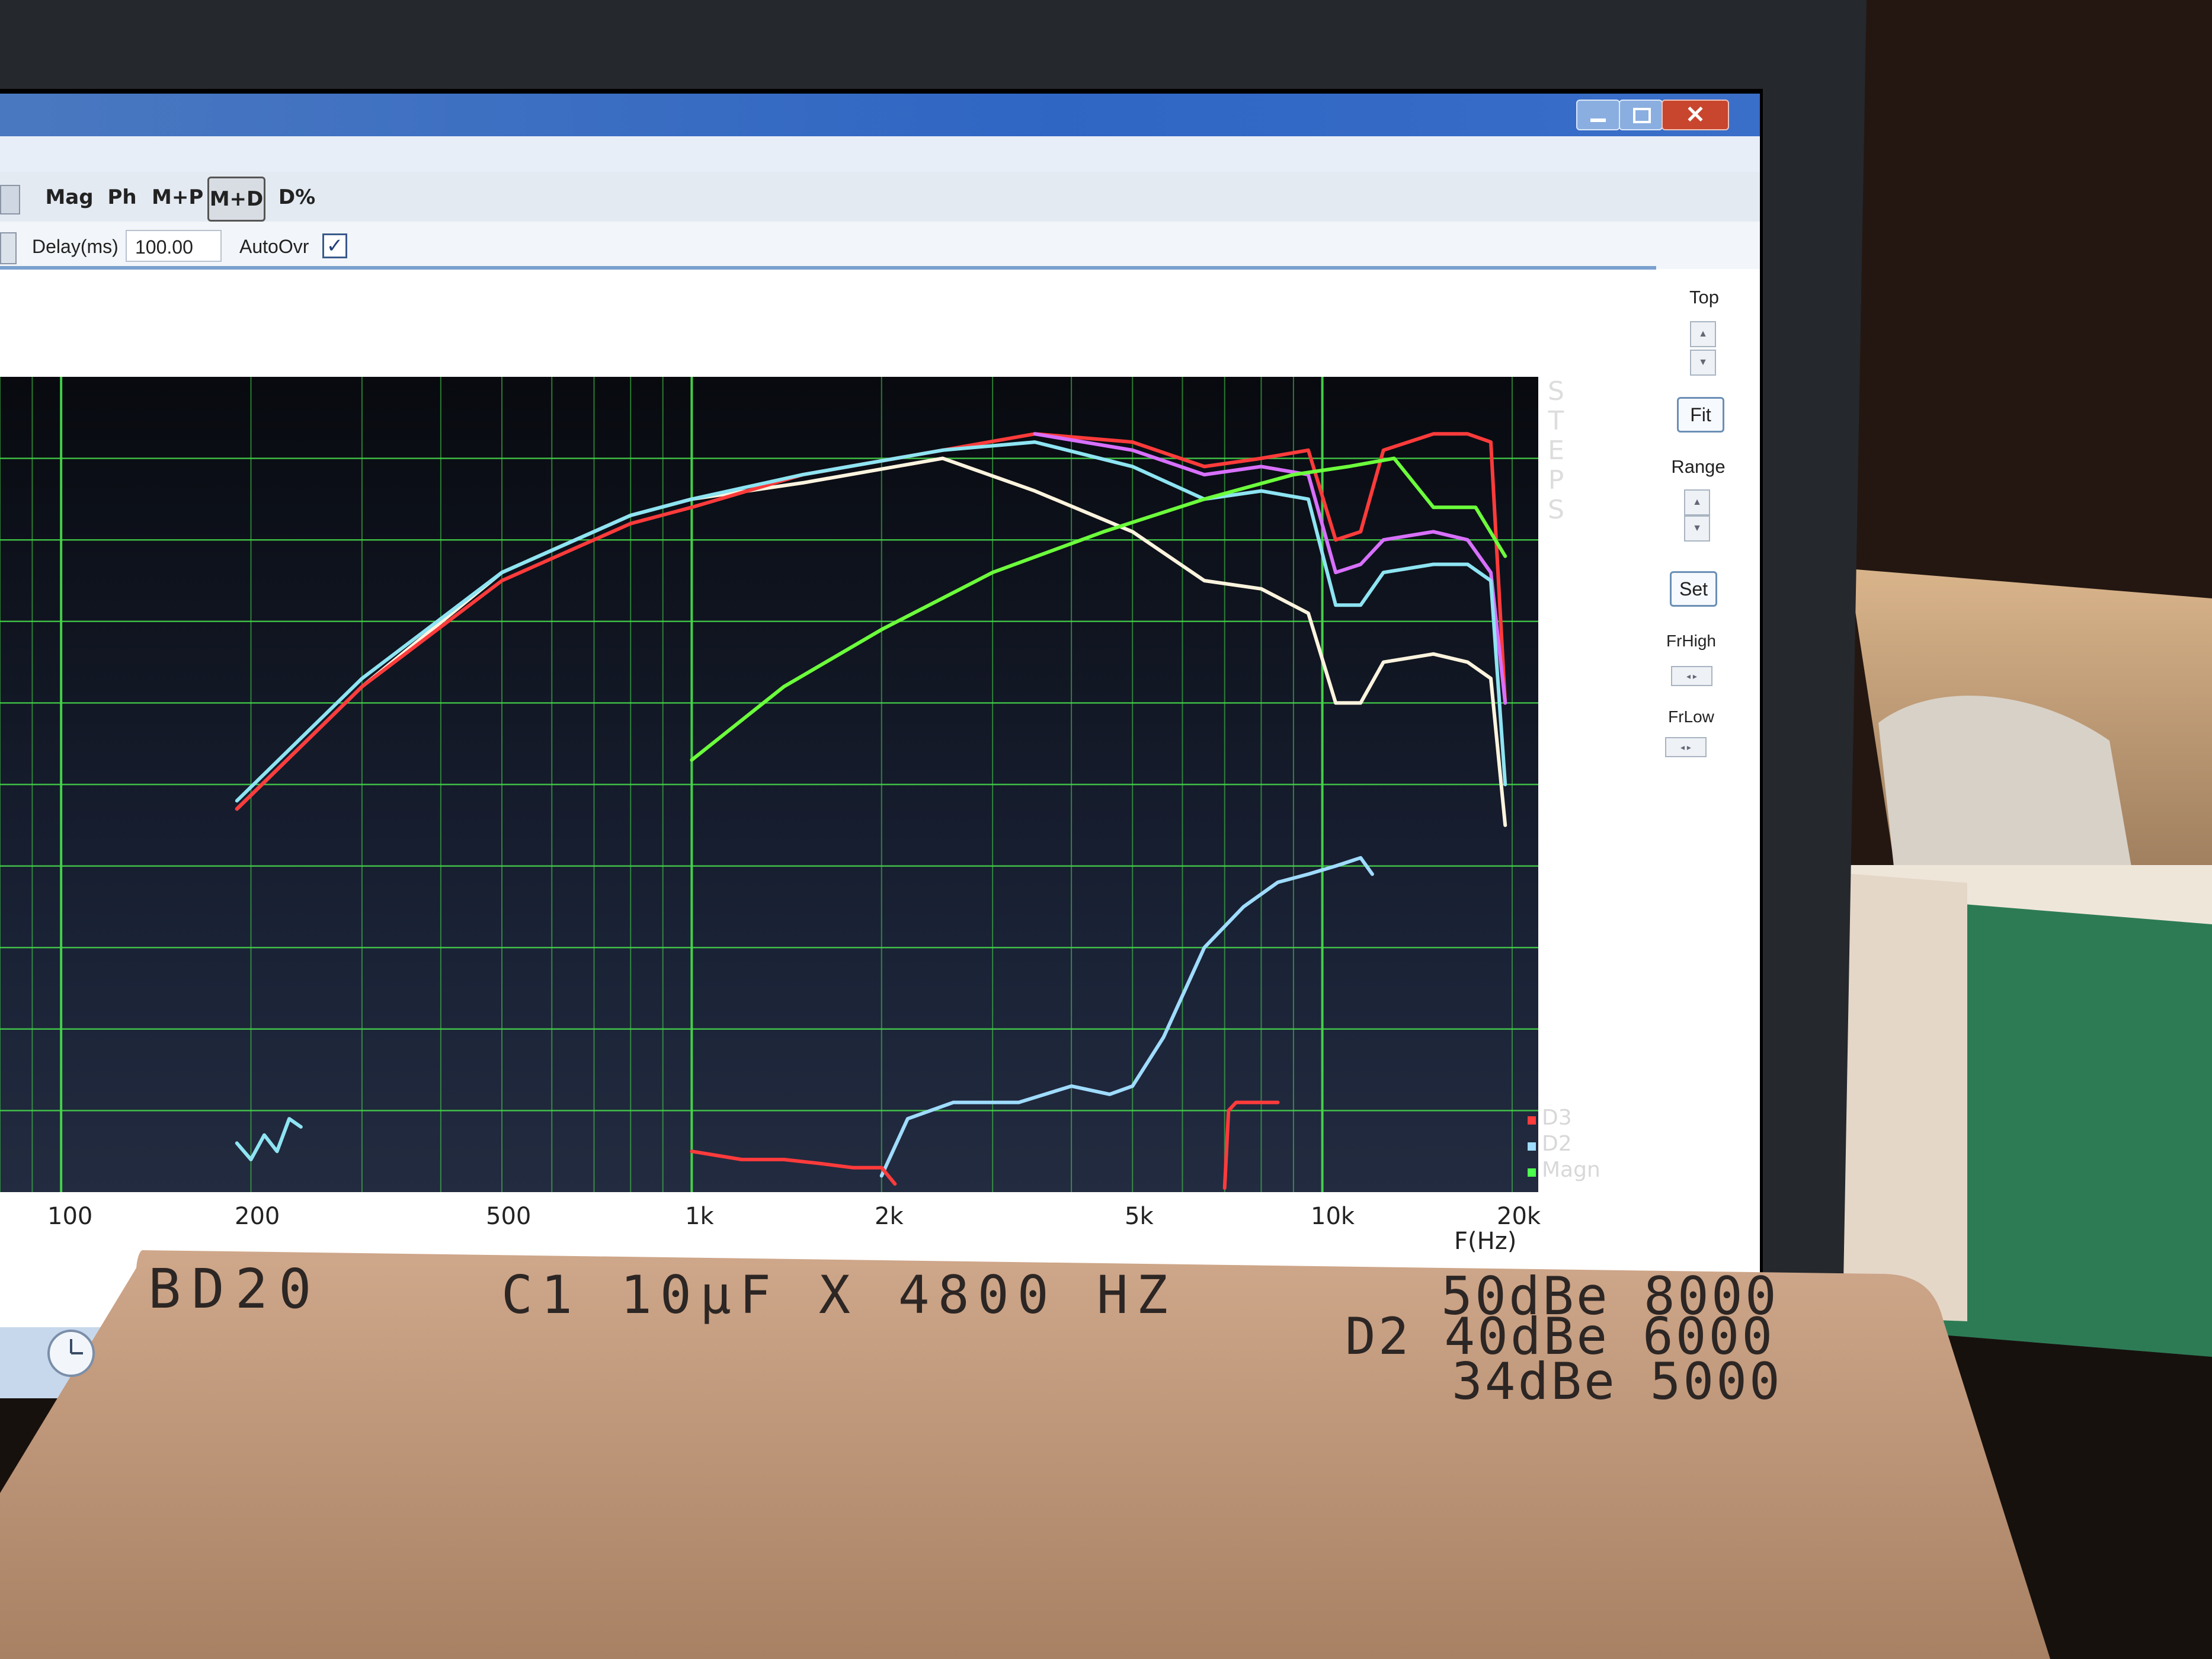 The width and height of the screenshot is (2212, 1659). I want to click on fit-button: Fit, so click(1700, 415).